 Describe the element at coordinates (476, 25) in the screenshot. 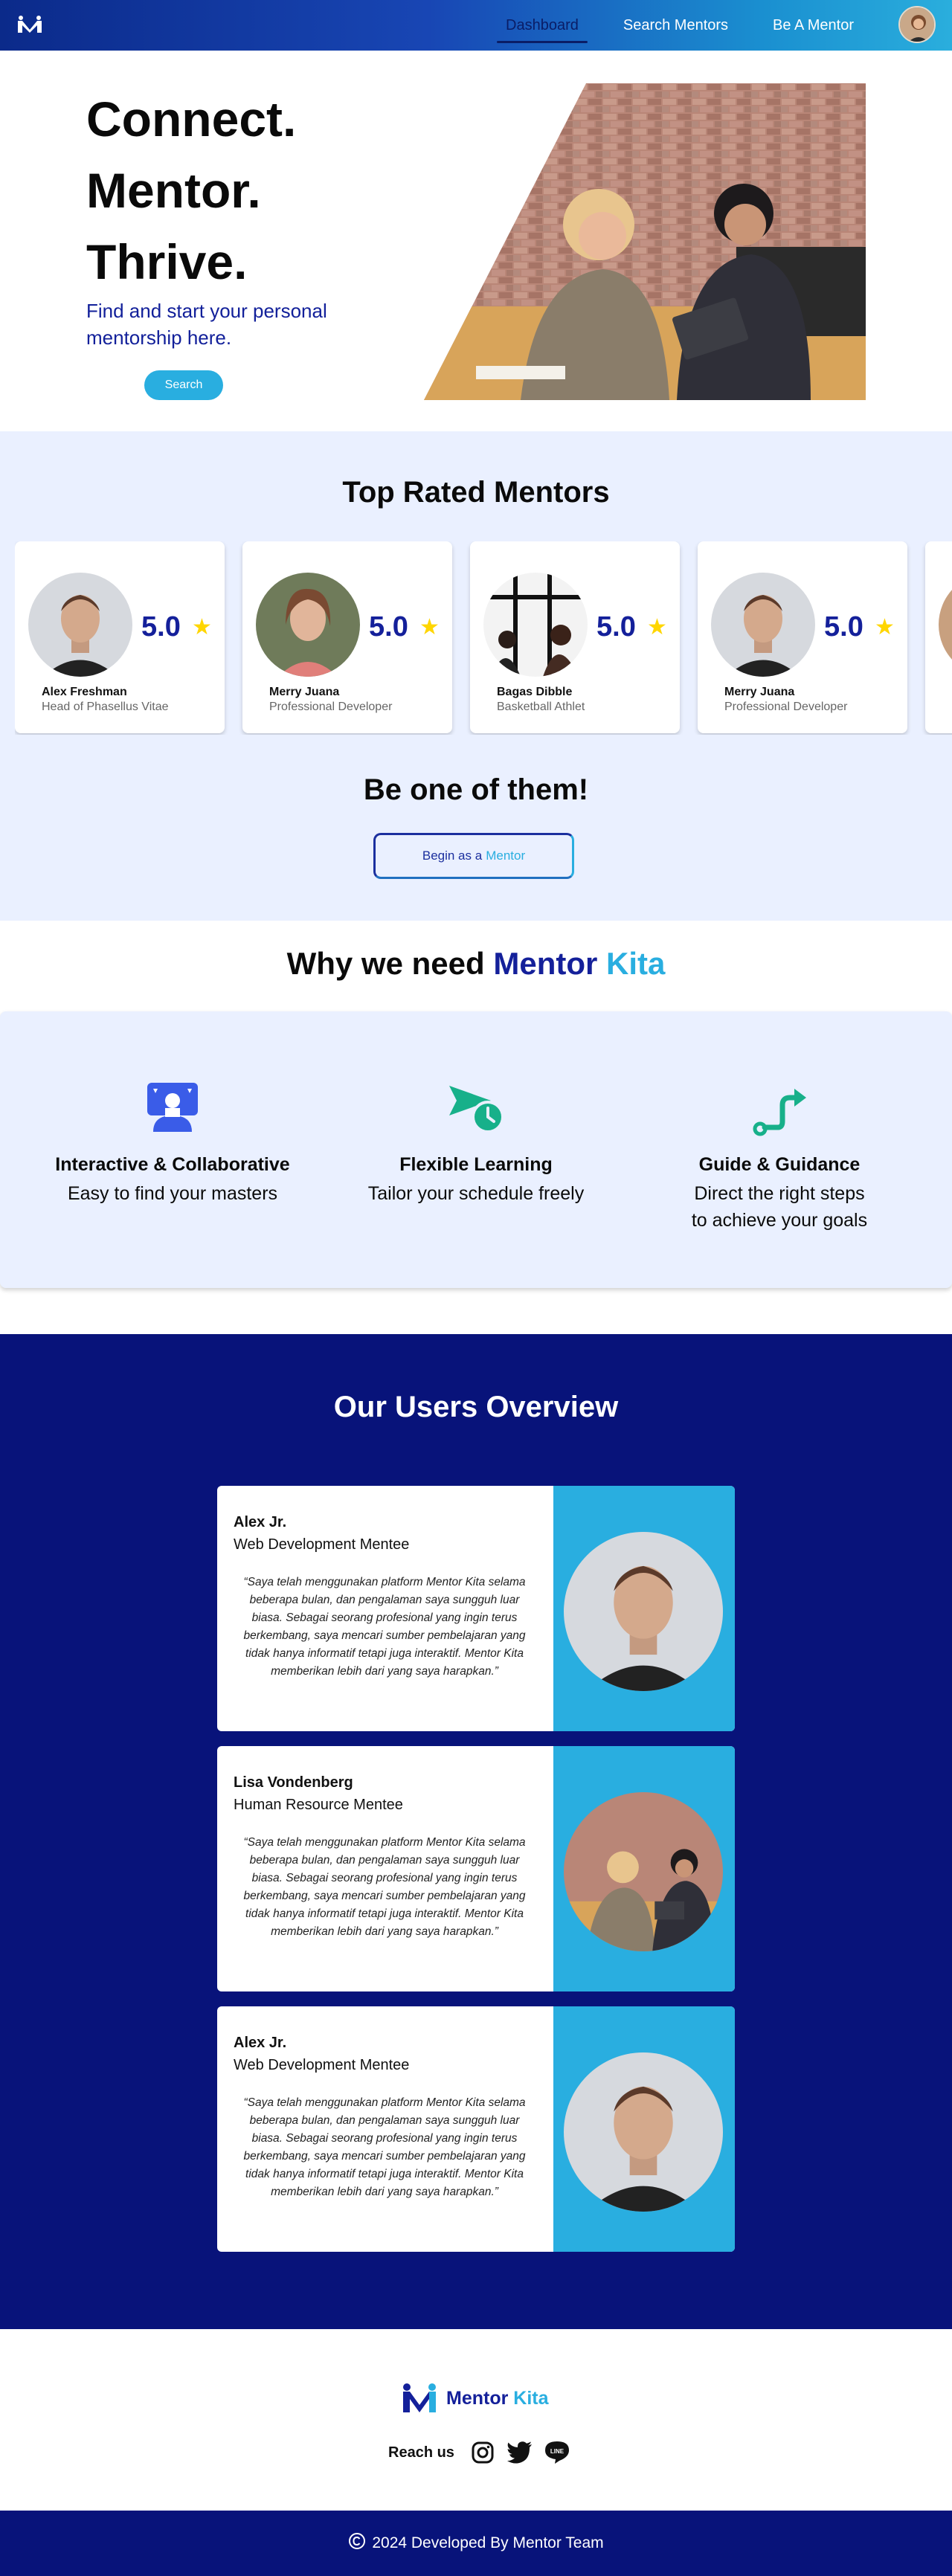

I see `top-navbar: Dashboard Search Mentors Be A Mentor` at that location.